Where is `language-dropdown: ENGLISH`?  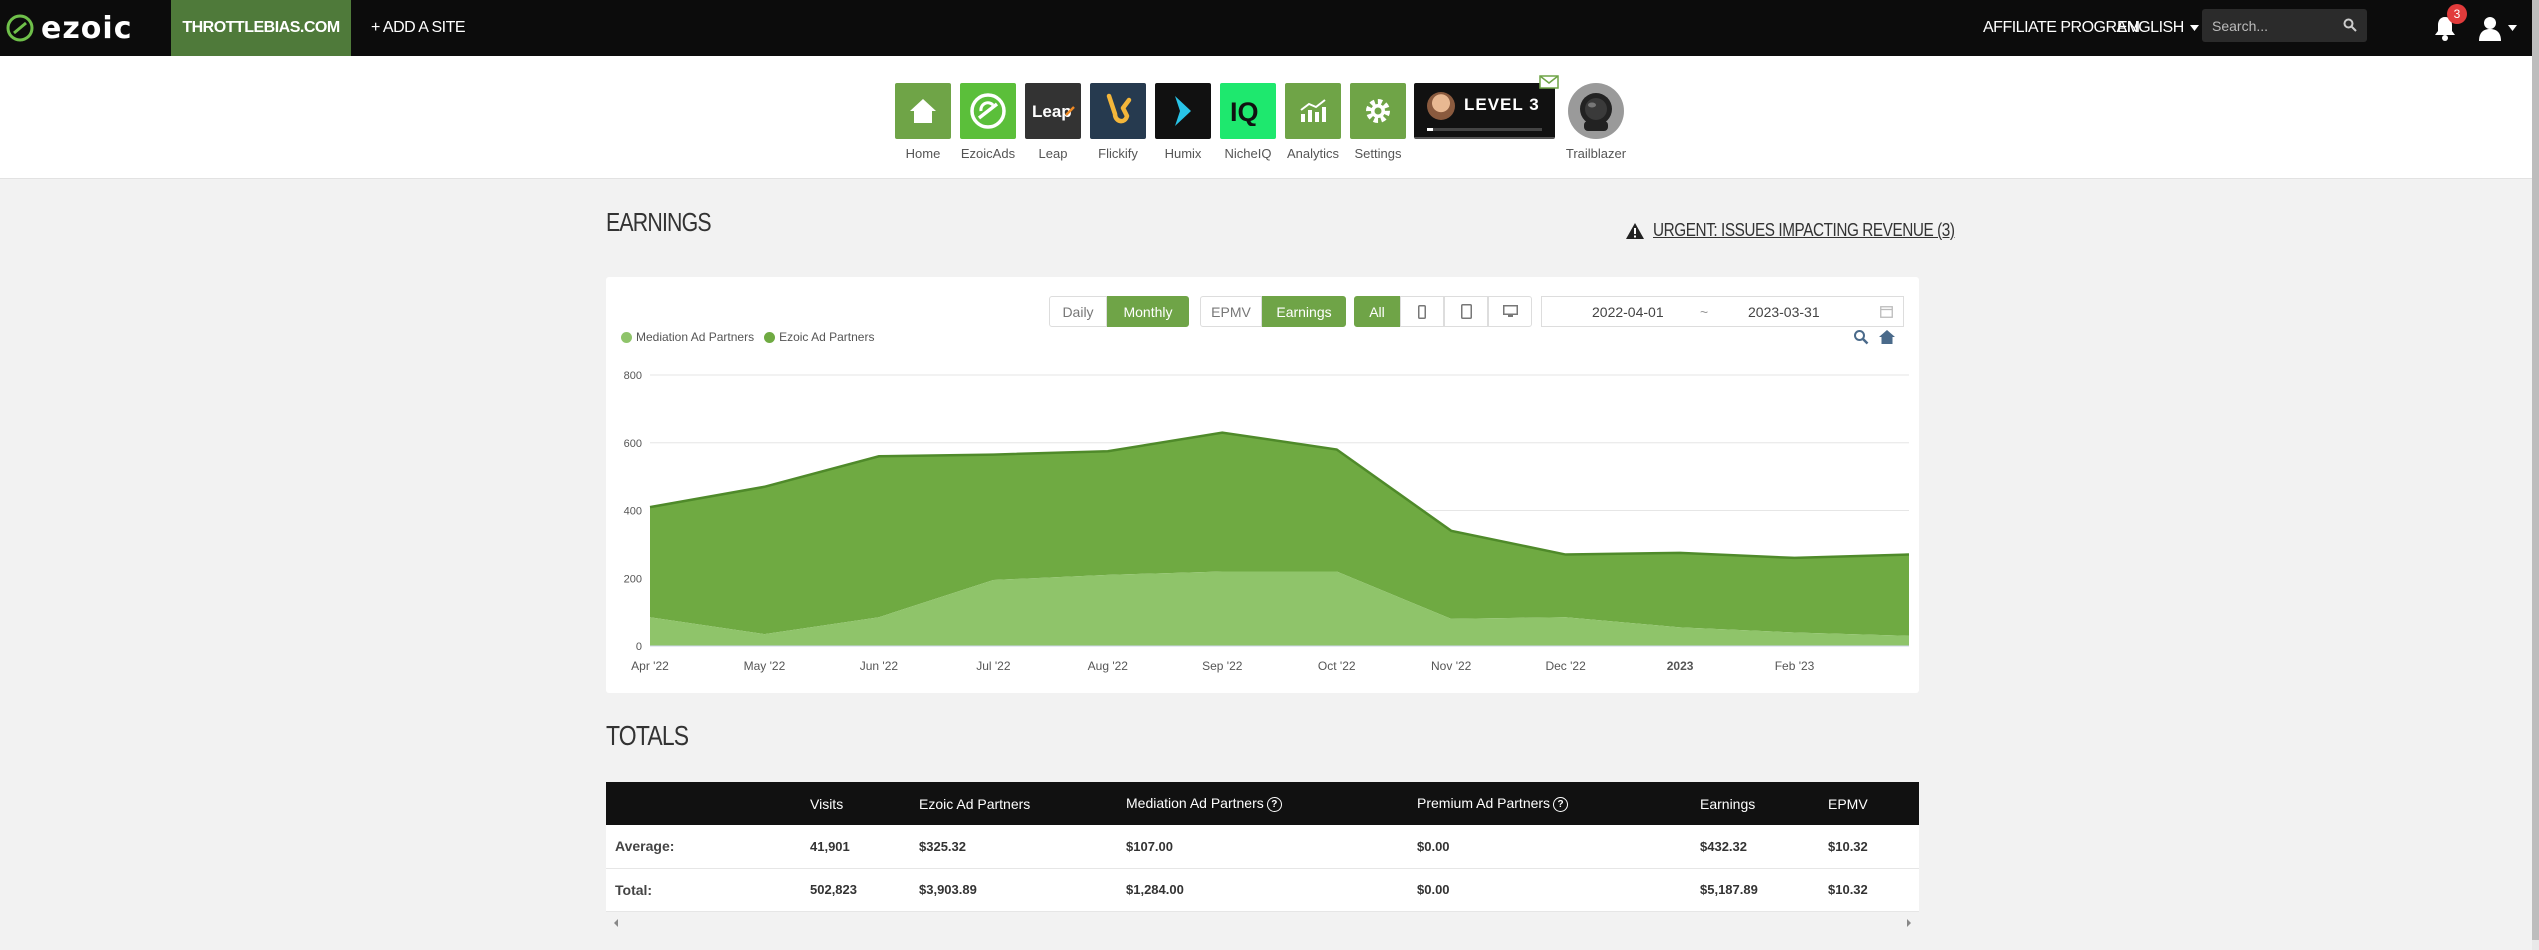
language-dropdown: ENGLISH is located at coordinates (2158, 28).